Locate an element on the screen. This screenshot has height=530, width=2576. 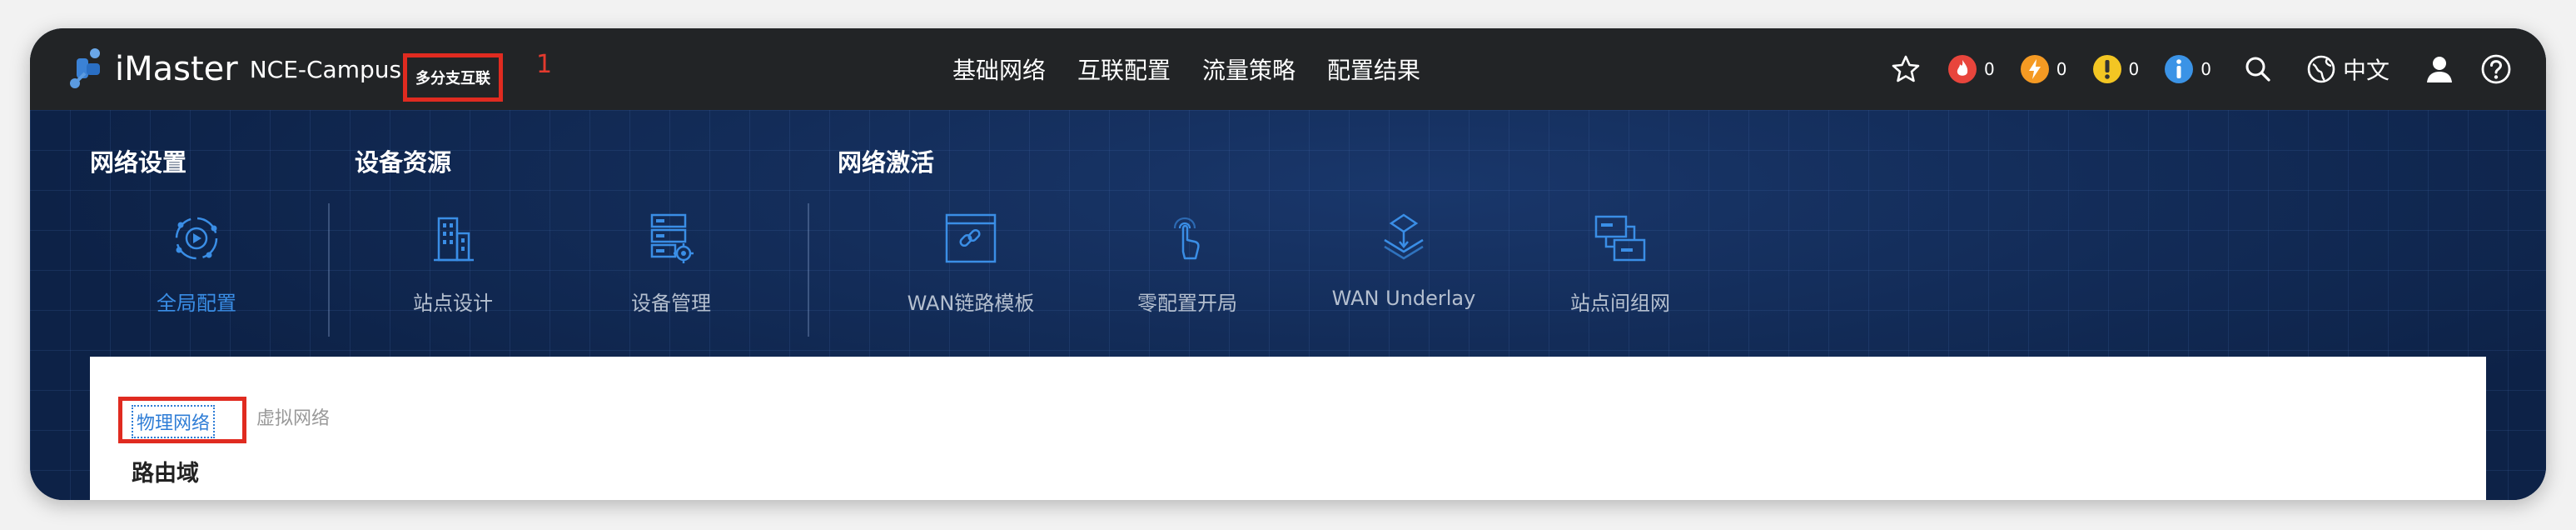
module-wan-link-template: WAN链路模板 is located at coordinates (970, 263).